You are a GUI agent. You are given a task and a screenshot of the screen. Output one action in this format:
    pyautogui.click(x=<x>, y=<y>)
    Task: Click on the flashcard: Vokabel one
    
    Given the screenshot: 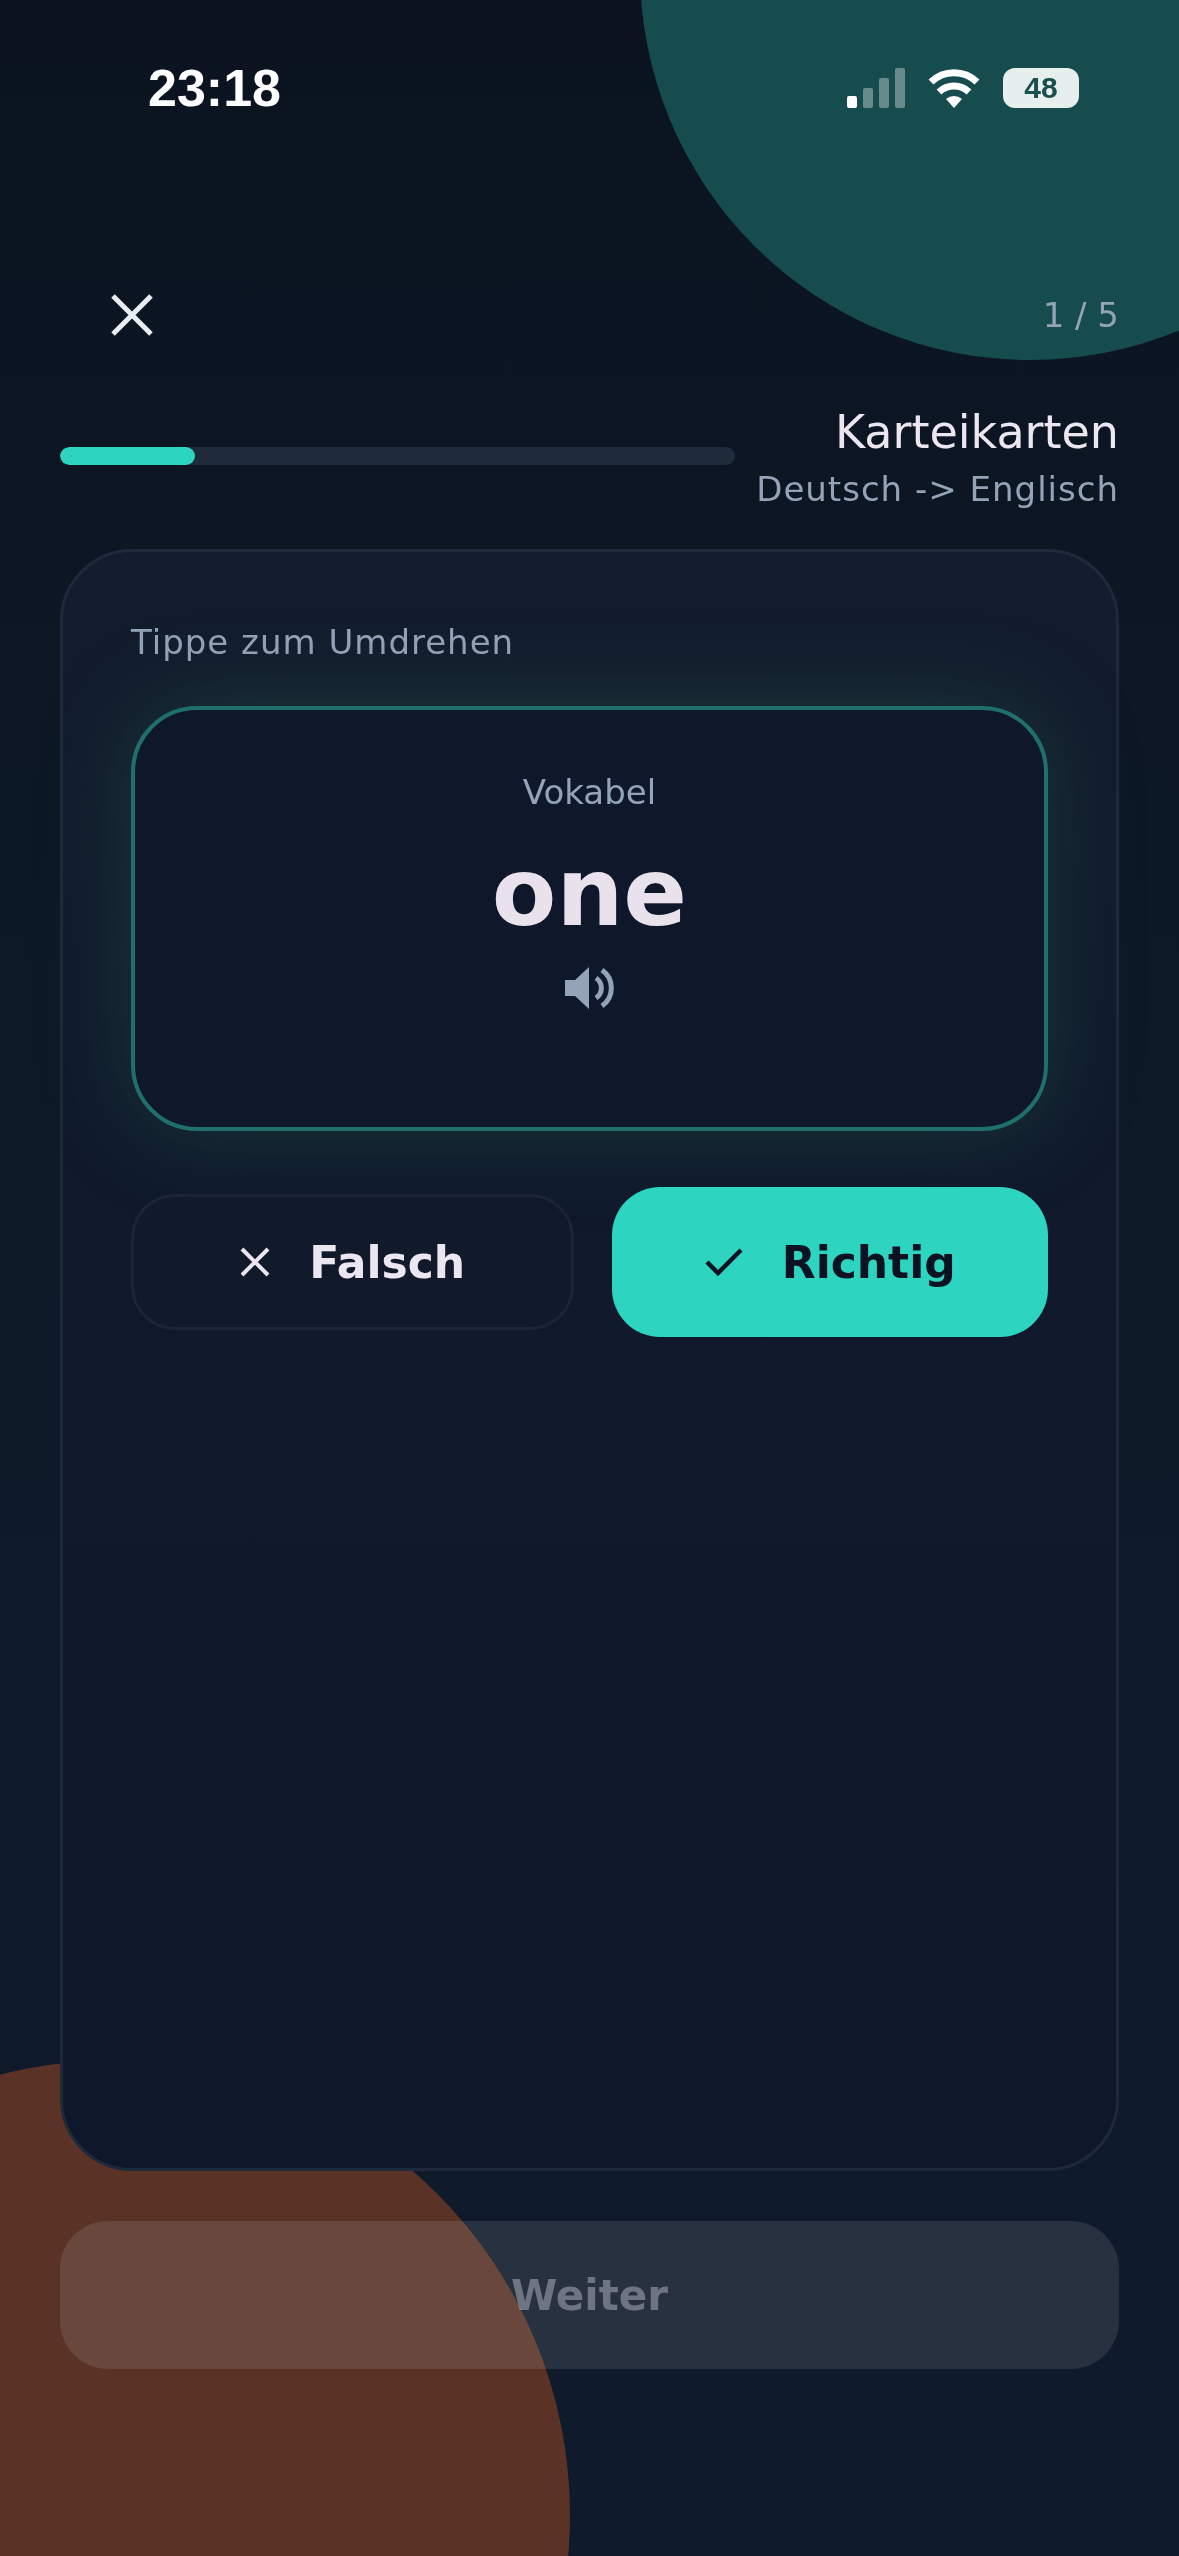 What is the action you would take?
    pyautogui.click(x=589, y=918)
    